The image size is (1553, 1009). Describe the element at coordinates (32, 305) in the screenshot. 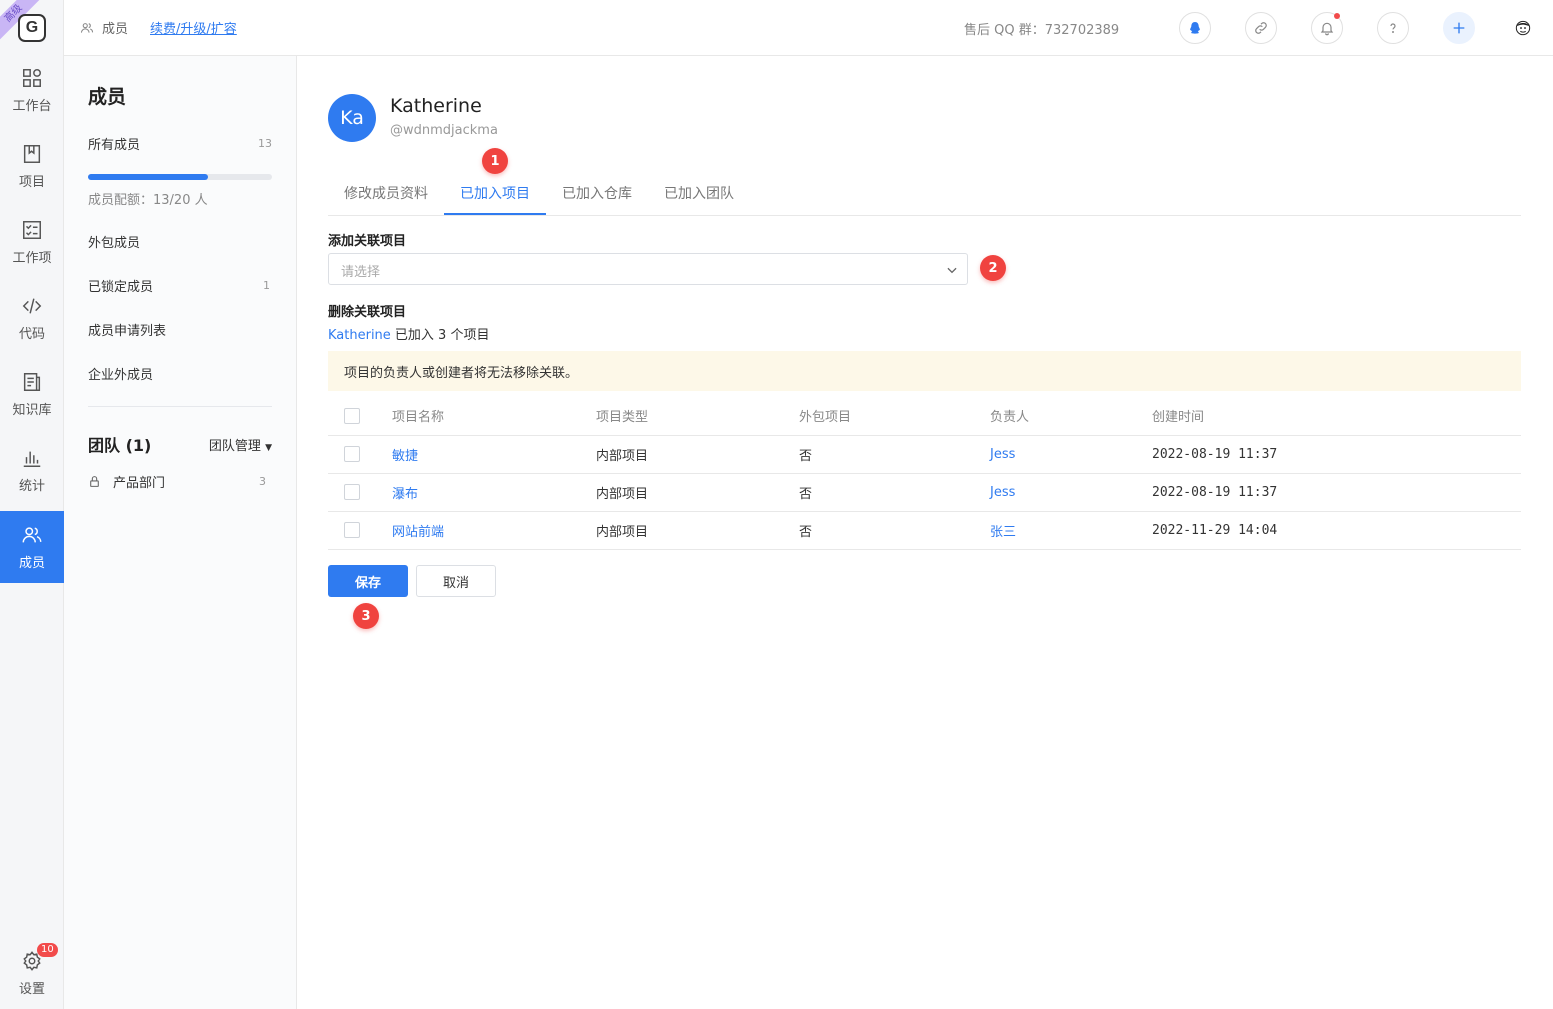

I see `code-icon` at that location.